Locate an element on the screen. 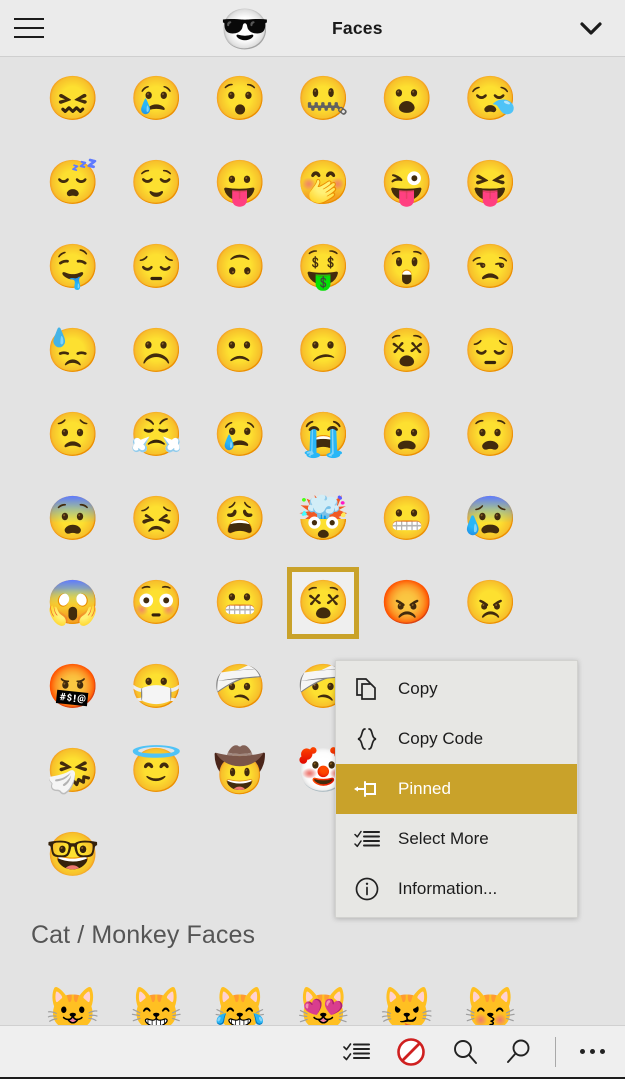 This screenshot has height=1079, width=625. face-with-thermometer: 🤕 is located at coordinates (240, 687).